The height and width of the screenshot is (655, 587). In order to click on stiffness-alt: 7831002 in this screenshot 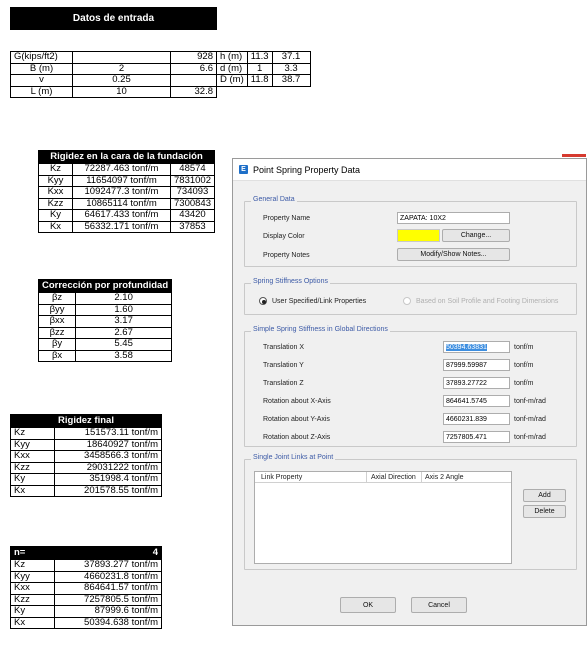, I will do `click(192, 180)`.